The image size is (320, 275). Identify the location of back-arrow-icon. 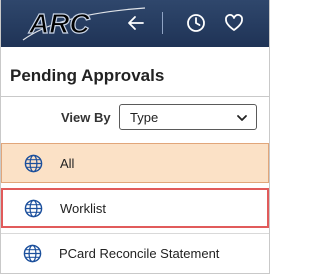
(136, 23).